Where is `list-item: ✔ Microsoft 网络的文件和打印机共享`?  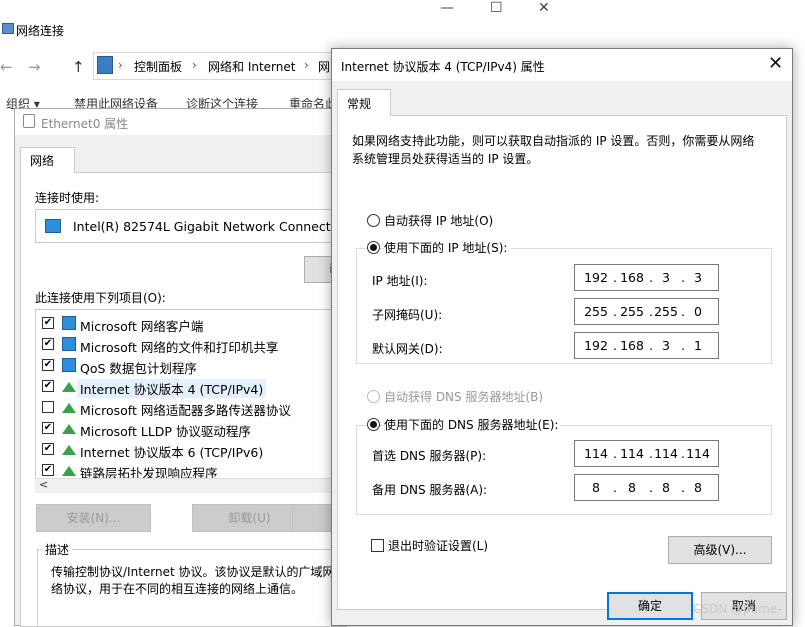 list-item: ✔ Microsoft 网络的文件和打印机共享 is located at coordinates (190, 344).